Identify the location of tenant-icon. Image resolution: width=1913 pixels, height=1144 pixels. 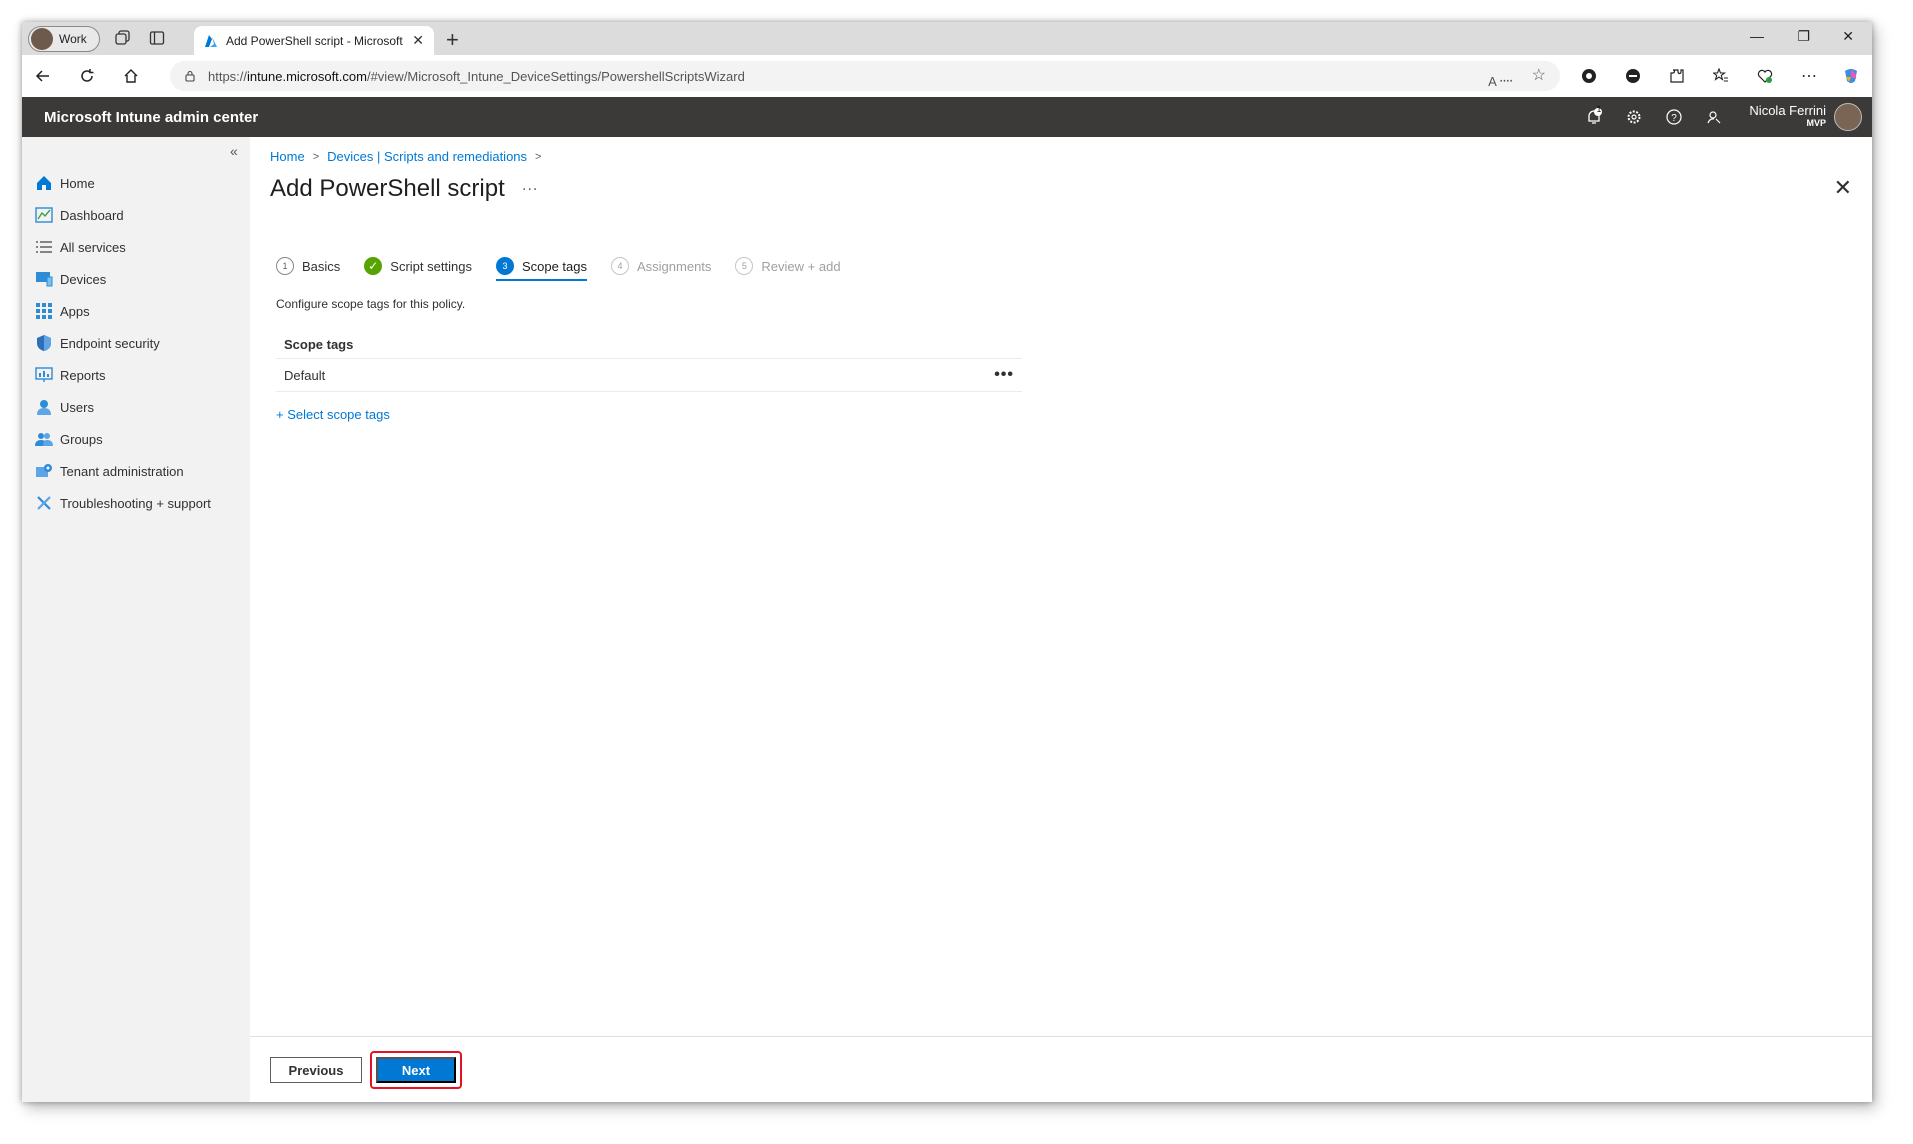
(44, 471).